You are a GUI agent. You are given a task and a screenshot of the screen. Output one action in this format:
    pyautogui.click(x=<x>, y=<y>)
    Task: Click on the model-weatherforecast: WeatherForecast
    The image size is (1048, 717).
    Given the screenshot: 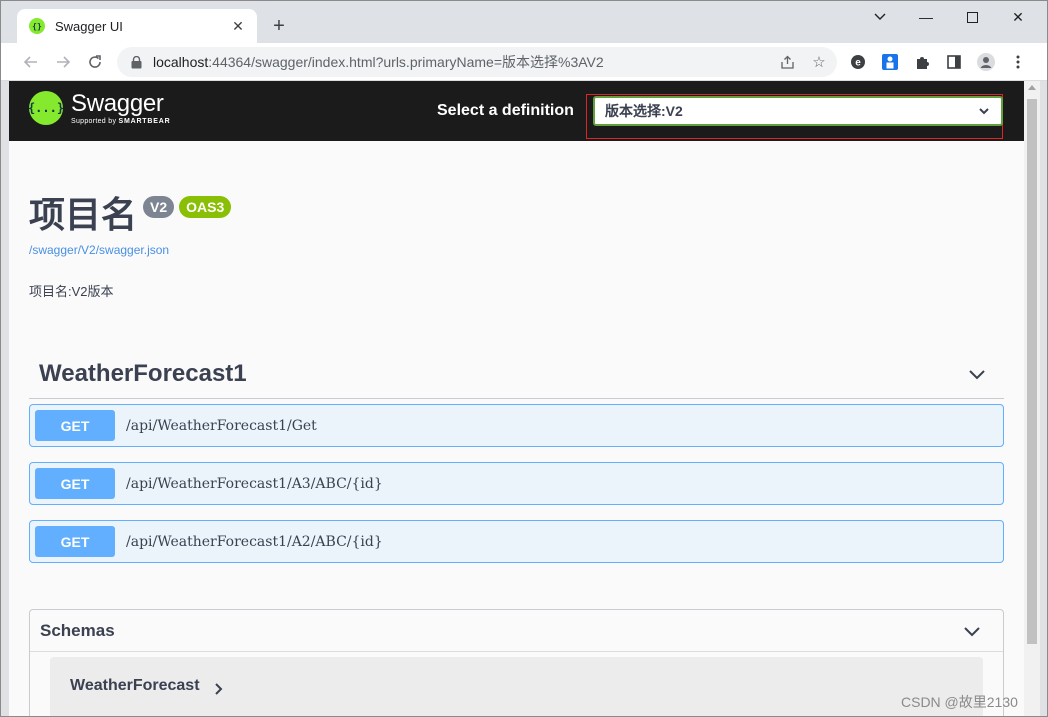 What is the action you would take?
    pyautogui.click(x=516, y=686)
    